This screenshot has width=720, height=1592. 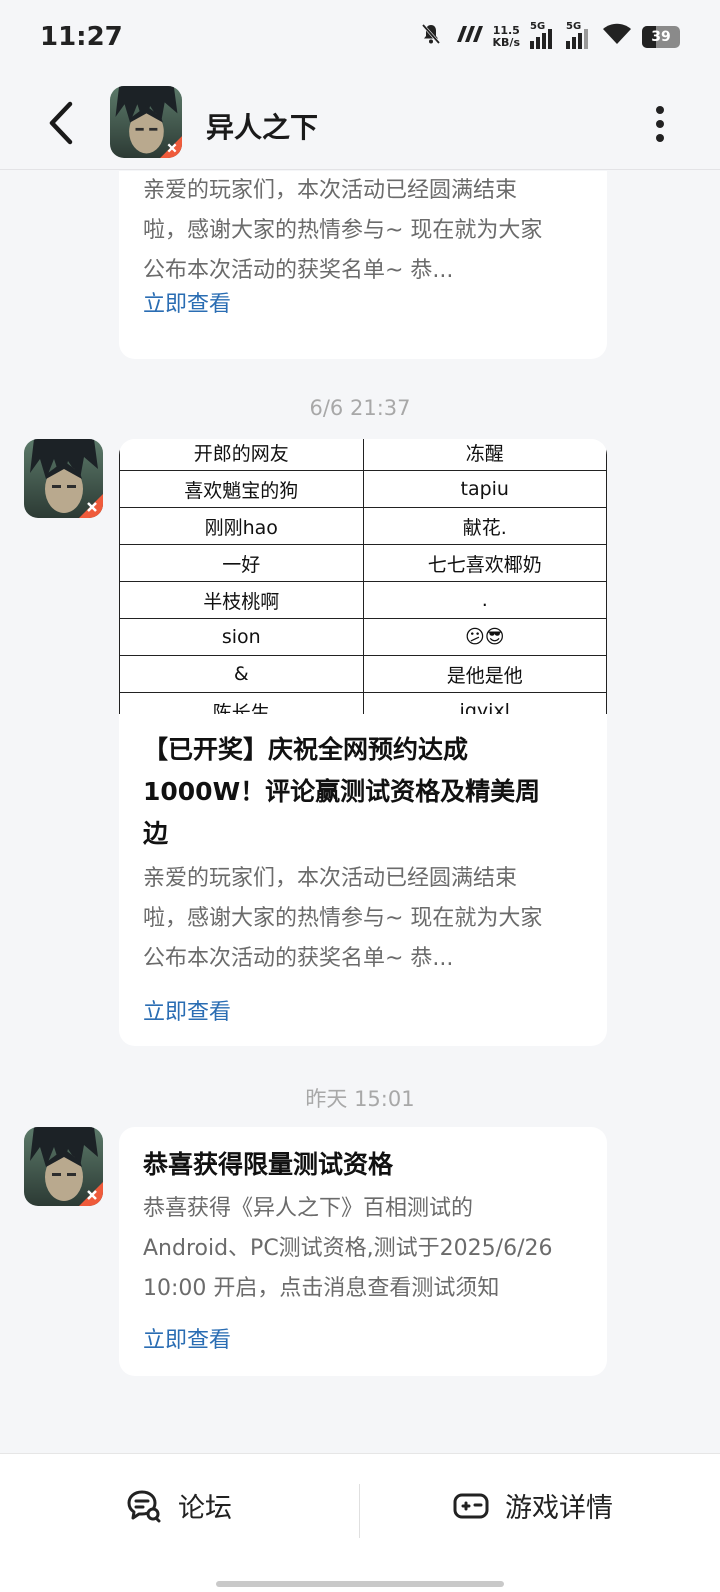 What do you see at coordinates (241, 600) in the screenshot?
I see `table-cell: 半枝桃啊` at bounding box center [241, 600].